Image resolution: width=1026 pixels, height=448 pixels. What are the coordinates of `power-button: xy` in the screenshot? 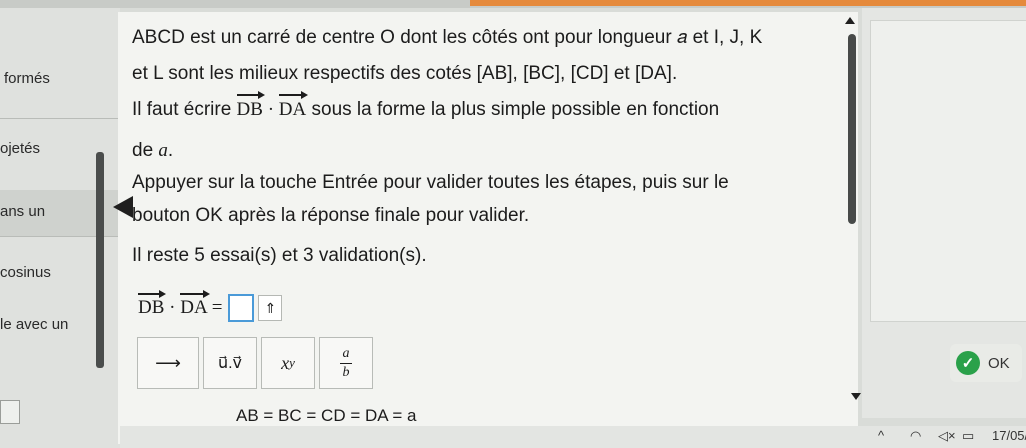 It's located at (288, 363).